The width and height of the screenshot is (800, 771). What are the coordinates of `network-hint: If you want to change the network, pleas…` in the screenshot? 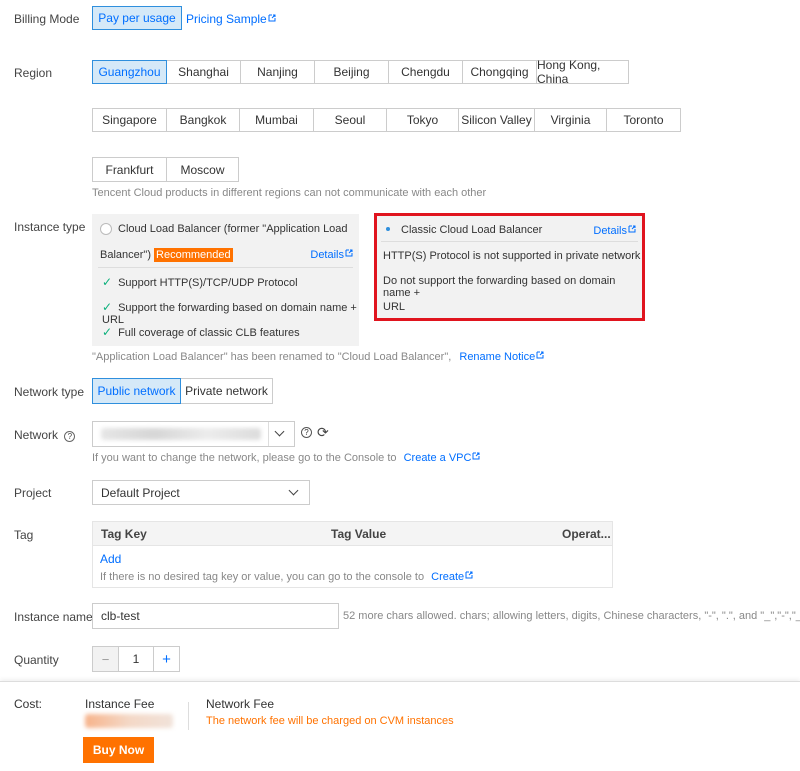 It's located at (286, 458).